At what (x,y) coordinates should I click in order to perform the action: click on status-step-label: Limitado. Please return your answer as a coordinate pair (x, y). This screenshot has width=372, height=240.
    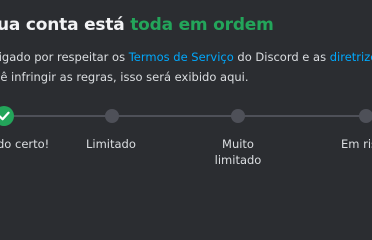
    Looking at the image, I should click on (111, 144).